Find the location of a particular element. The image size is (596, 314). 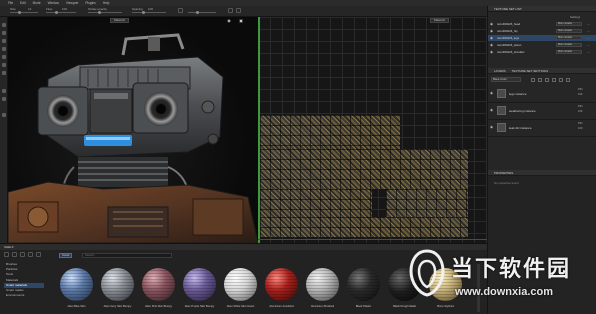

material-thumbnail: Aluminium Brushed is located at coordinates (322, 290).